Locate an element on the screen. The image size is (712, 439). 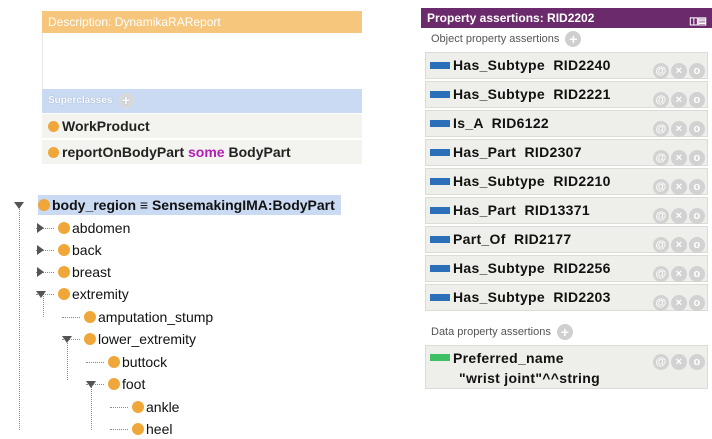
tree-node-ankle: ankle is located at coordinates (155, 407).